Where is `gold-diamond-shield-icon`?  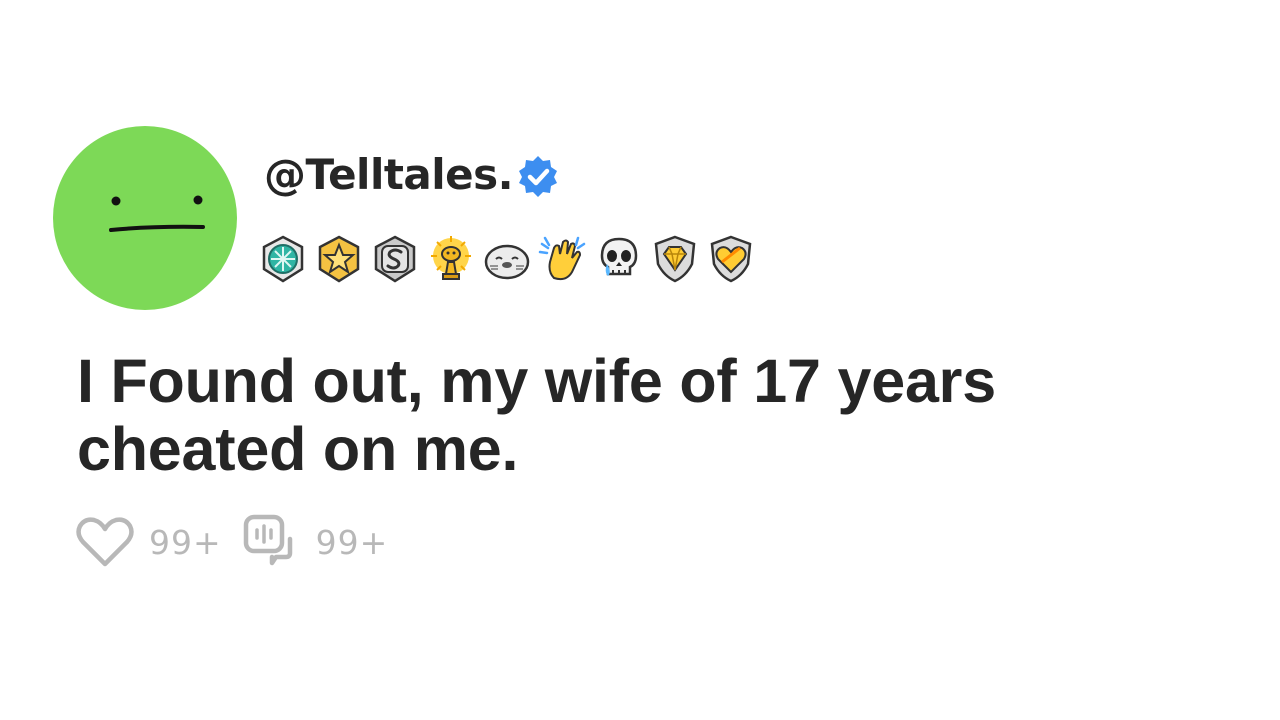
gold-diamond-shield-icon is located at coordinates (675, 259).